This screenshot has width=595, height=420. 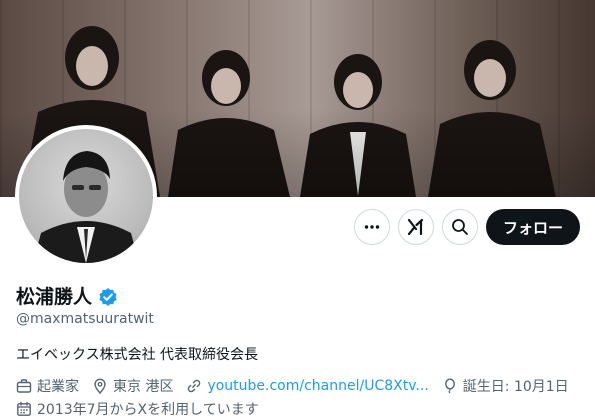 I want to click on birthday-item: 誕生日: 10月1日, so click(x=505, y=386).